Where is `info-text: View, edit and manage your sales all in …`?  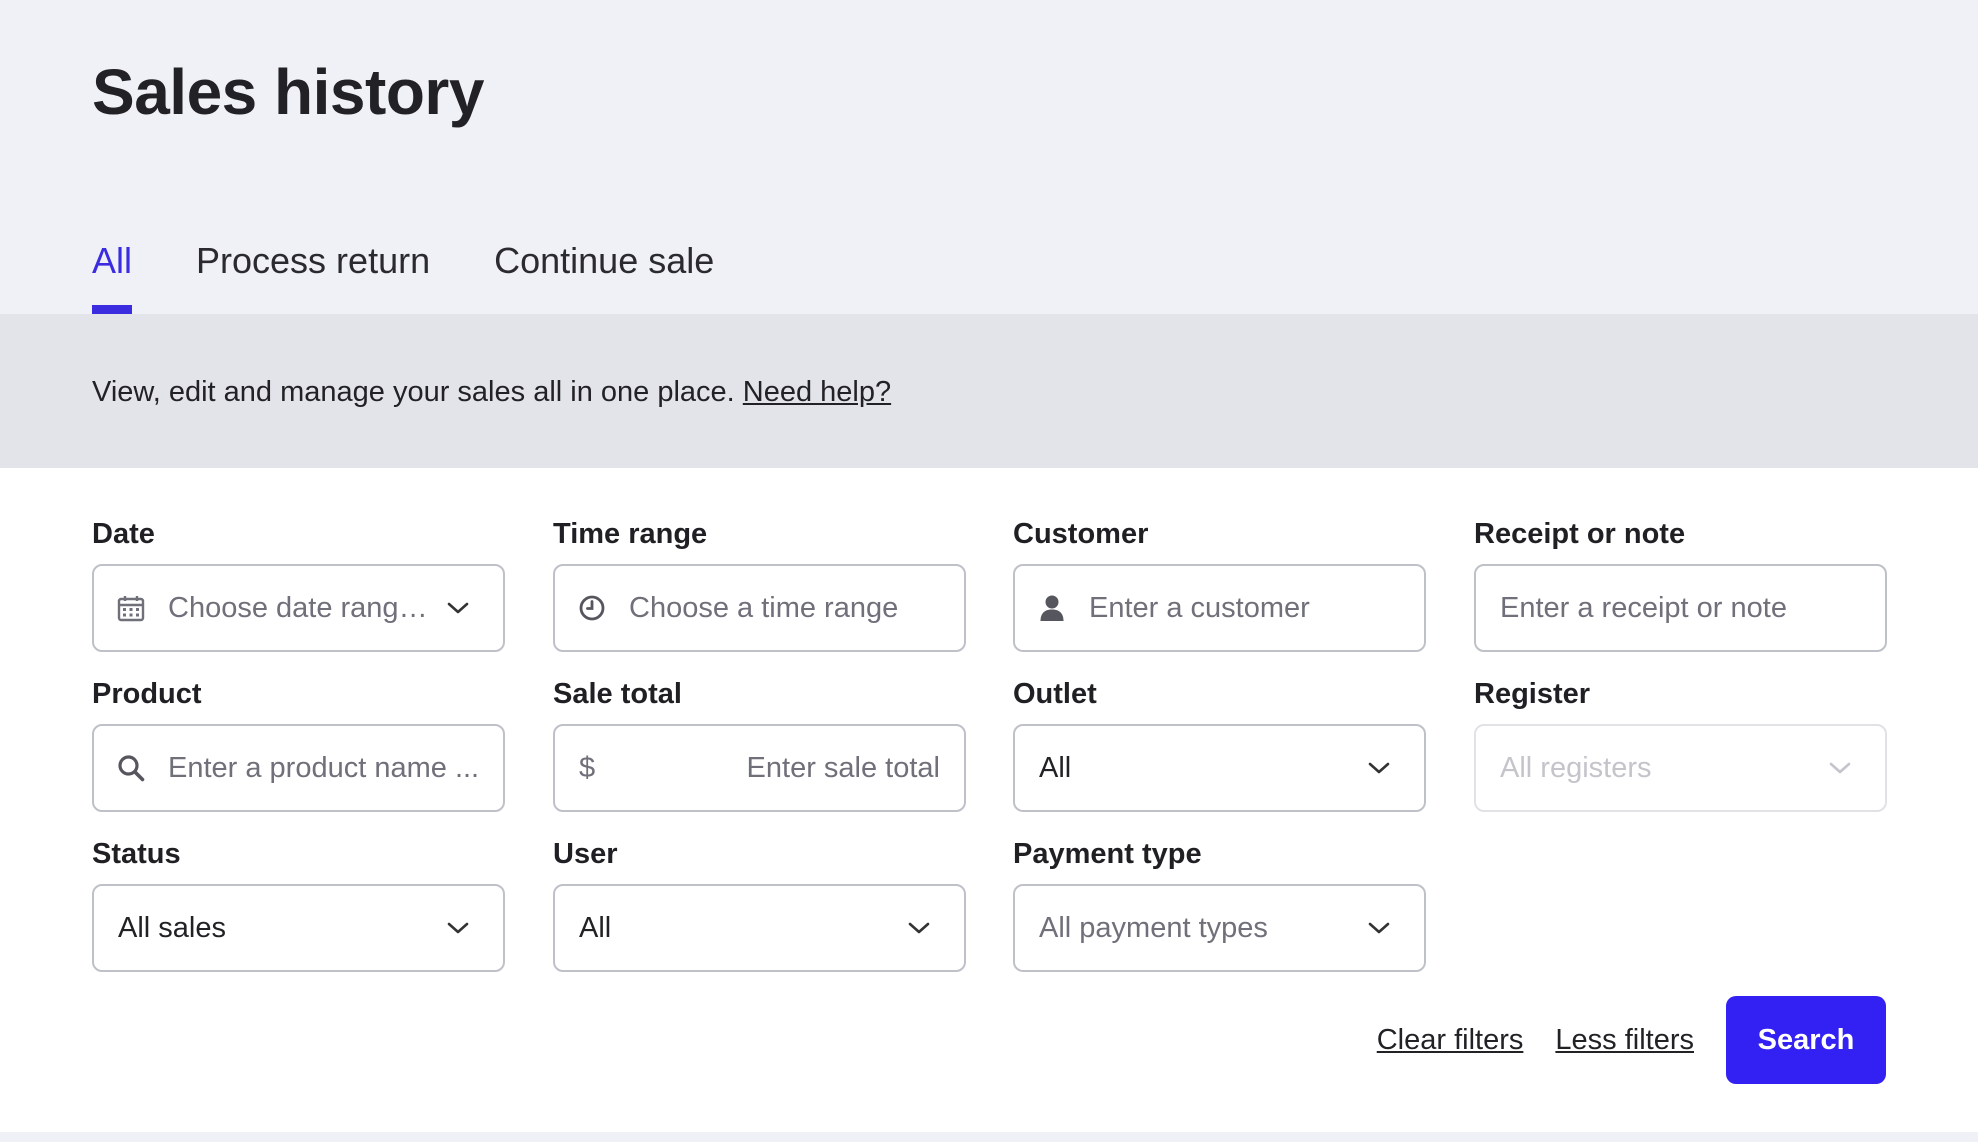
info-text: View, edit and manage your sales all in … is located at coordinates (491, 392).